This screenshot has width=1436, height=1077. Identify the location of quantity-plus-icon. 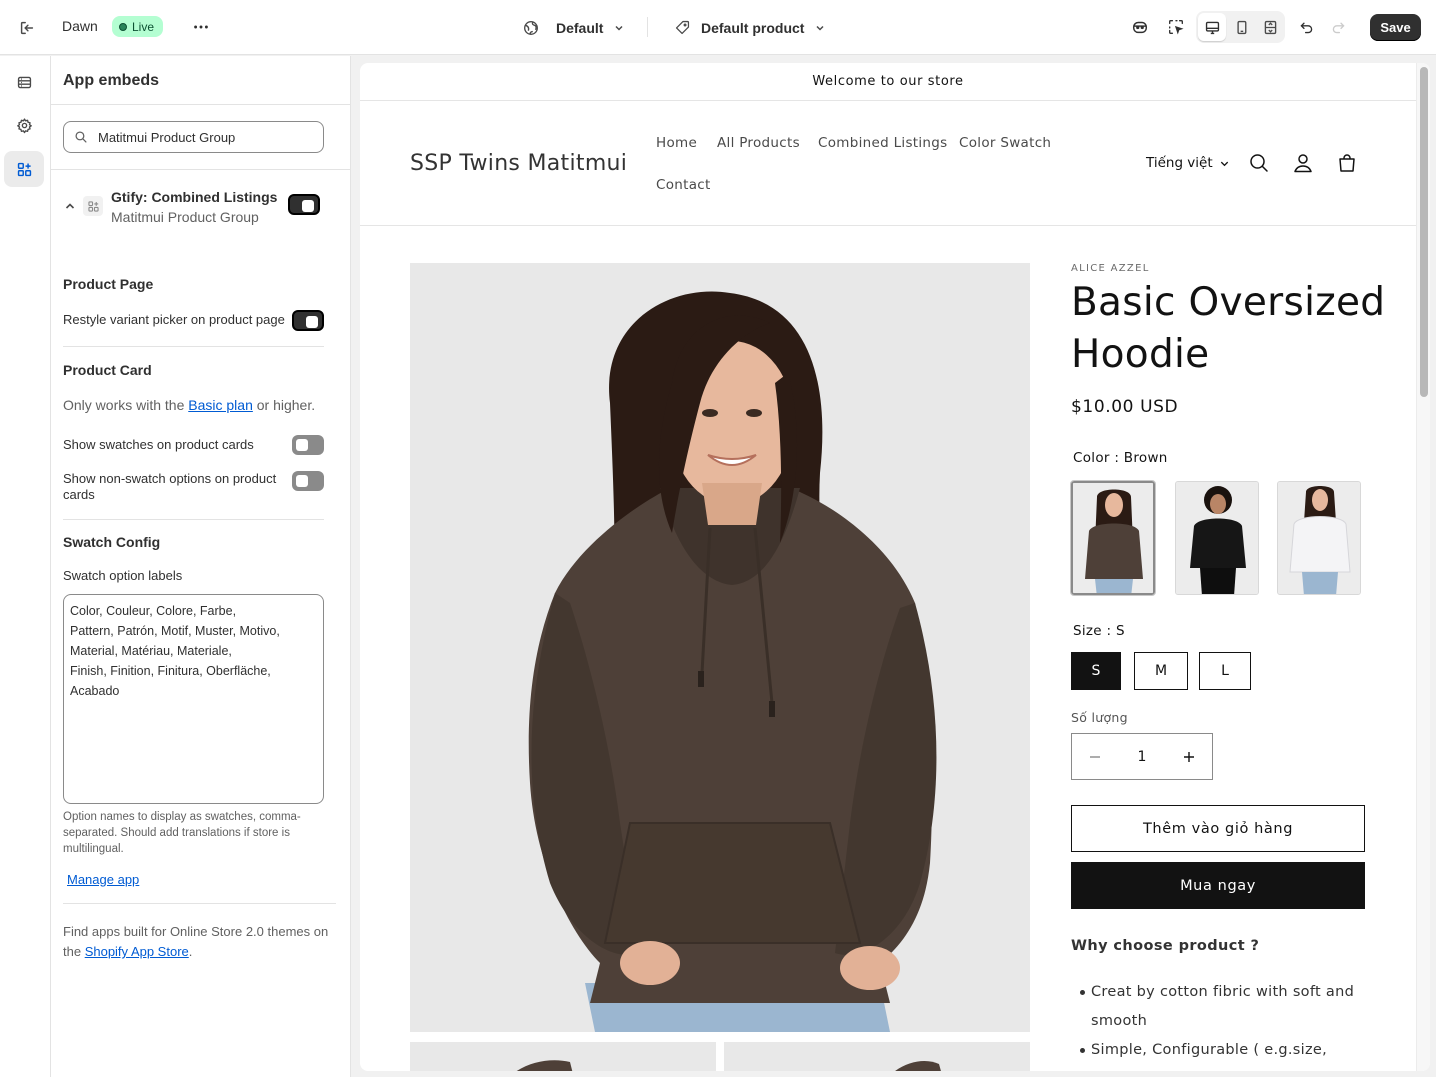
(1189, 756).